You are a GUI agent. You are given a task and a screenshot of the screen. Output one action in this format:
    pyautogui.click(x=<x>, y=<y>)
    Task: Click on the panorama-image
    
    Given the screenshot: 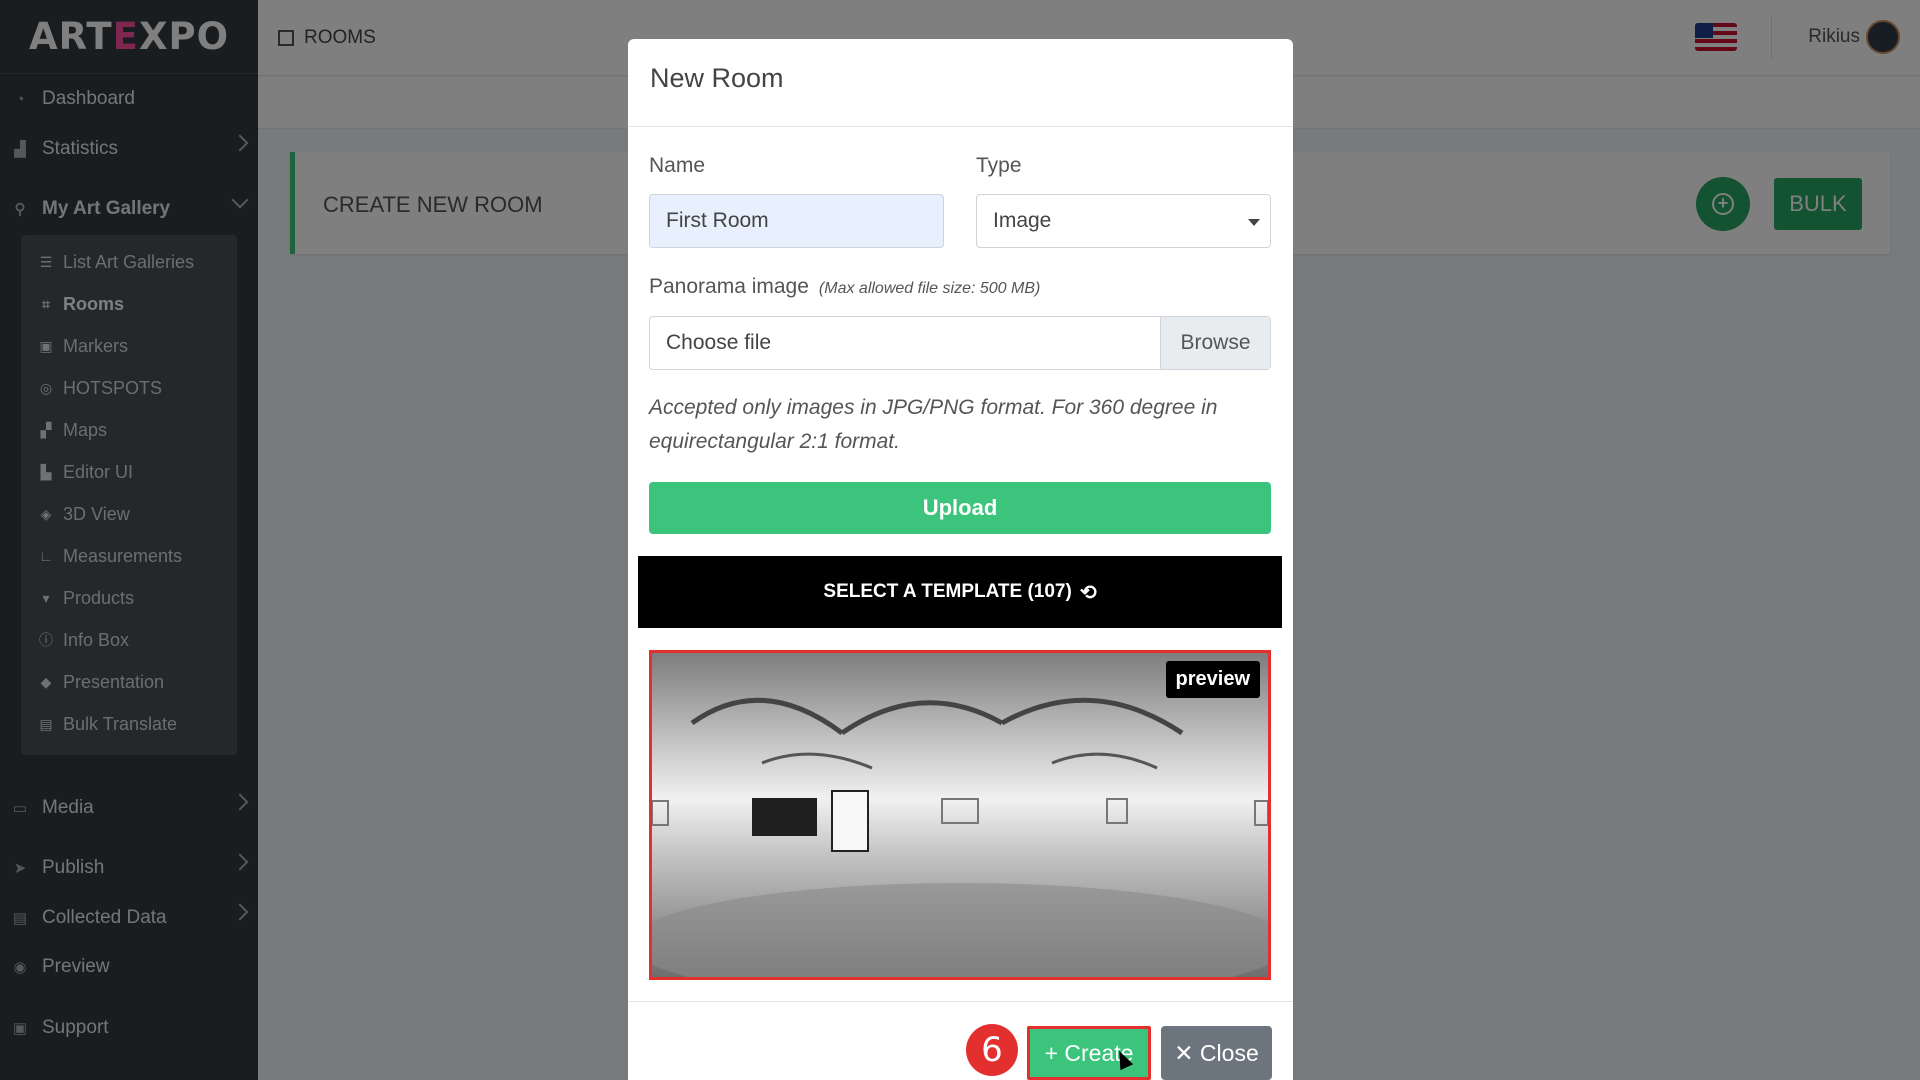 What is the action you would take?
    pyautogui.click(x=960, y=815)
    